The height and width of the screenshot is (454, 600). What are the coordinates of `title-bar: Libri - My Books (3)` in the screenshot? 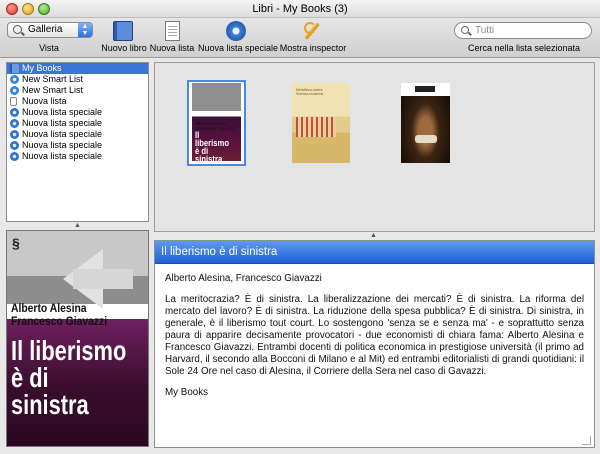 It's located at (300, 9).